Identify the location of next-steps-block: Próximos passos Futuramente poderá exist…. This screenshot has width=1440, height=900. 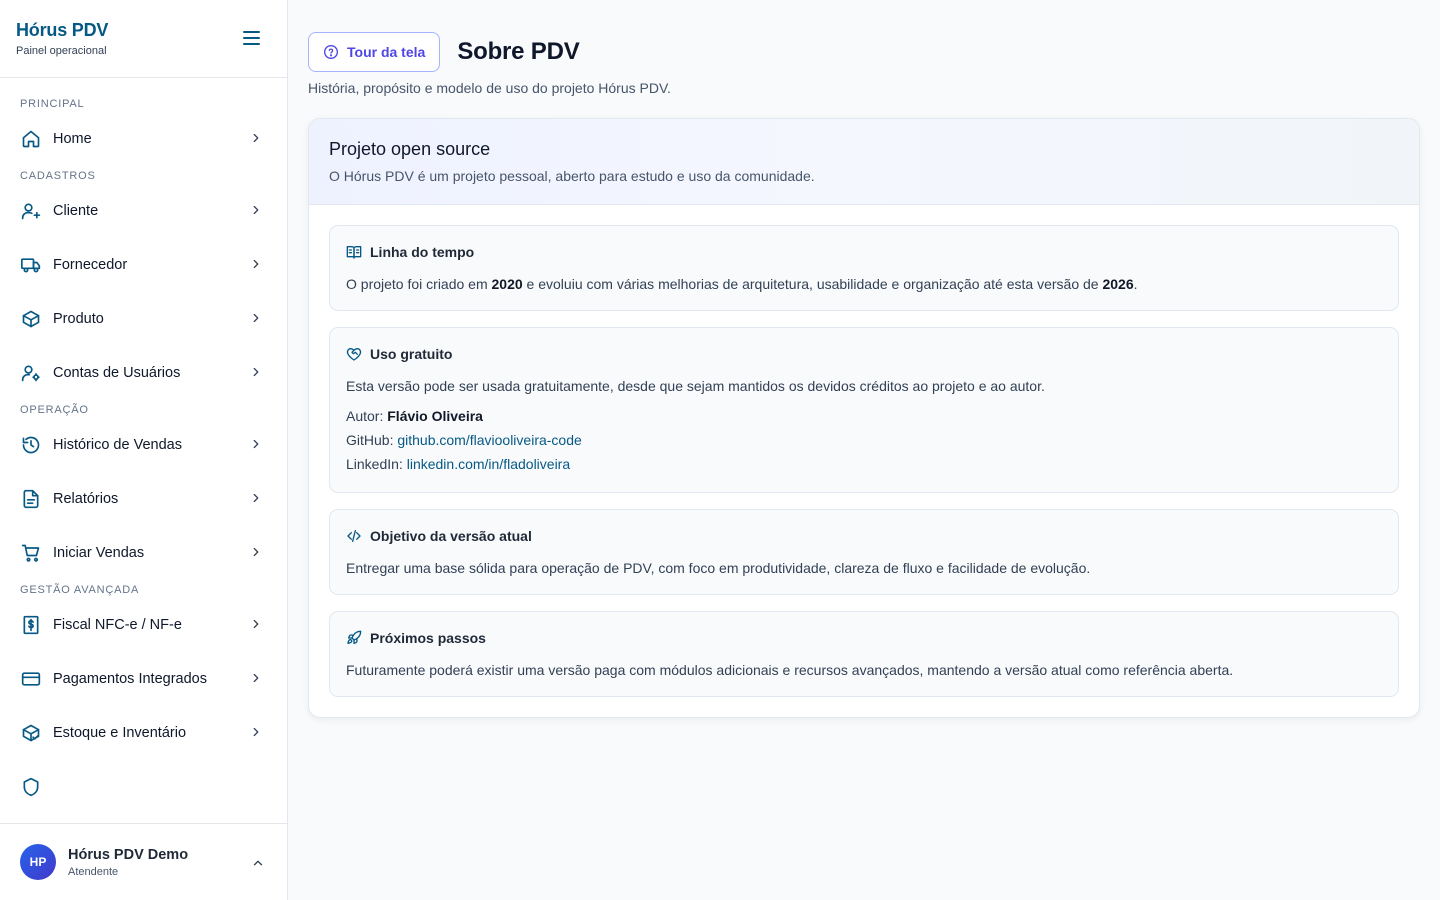
(864, 654).